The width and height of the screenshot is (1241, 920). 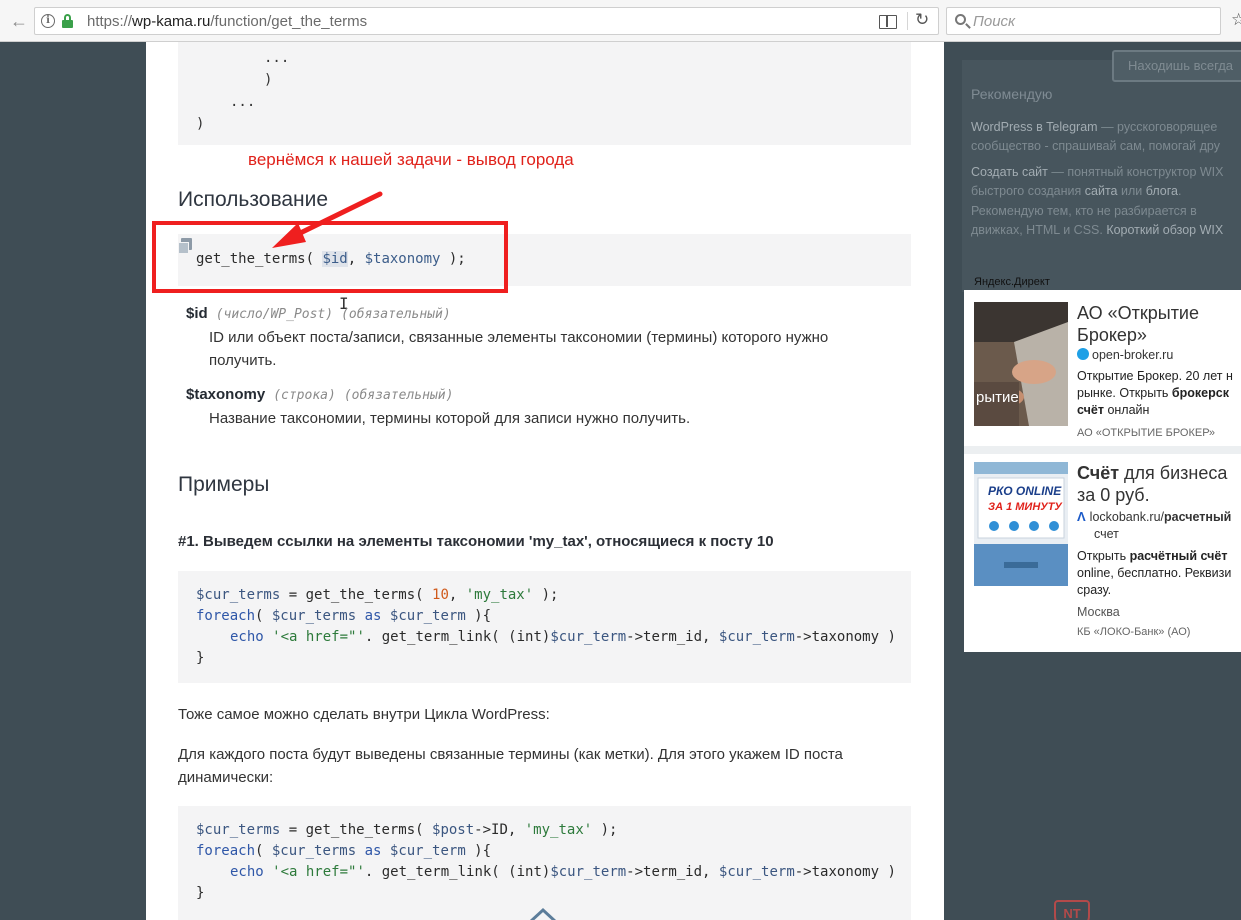 What do you see at coordinates (327, 219) in the screenshot?
I see `annotation-arrow-icon` at bounding box center [327, 219].